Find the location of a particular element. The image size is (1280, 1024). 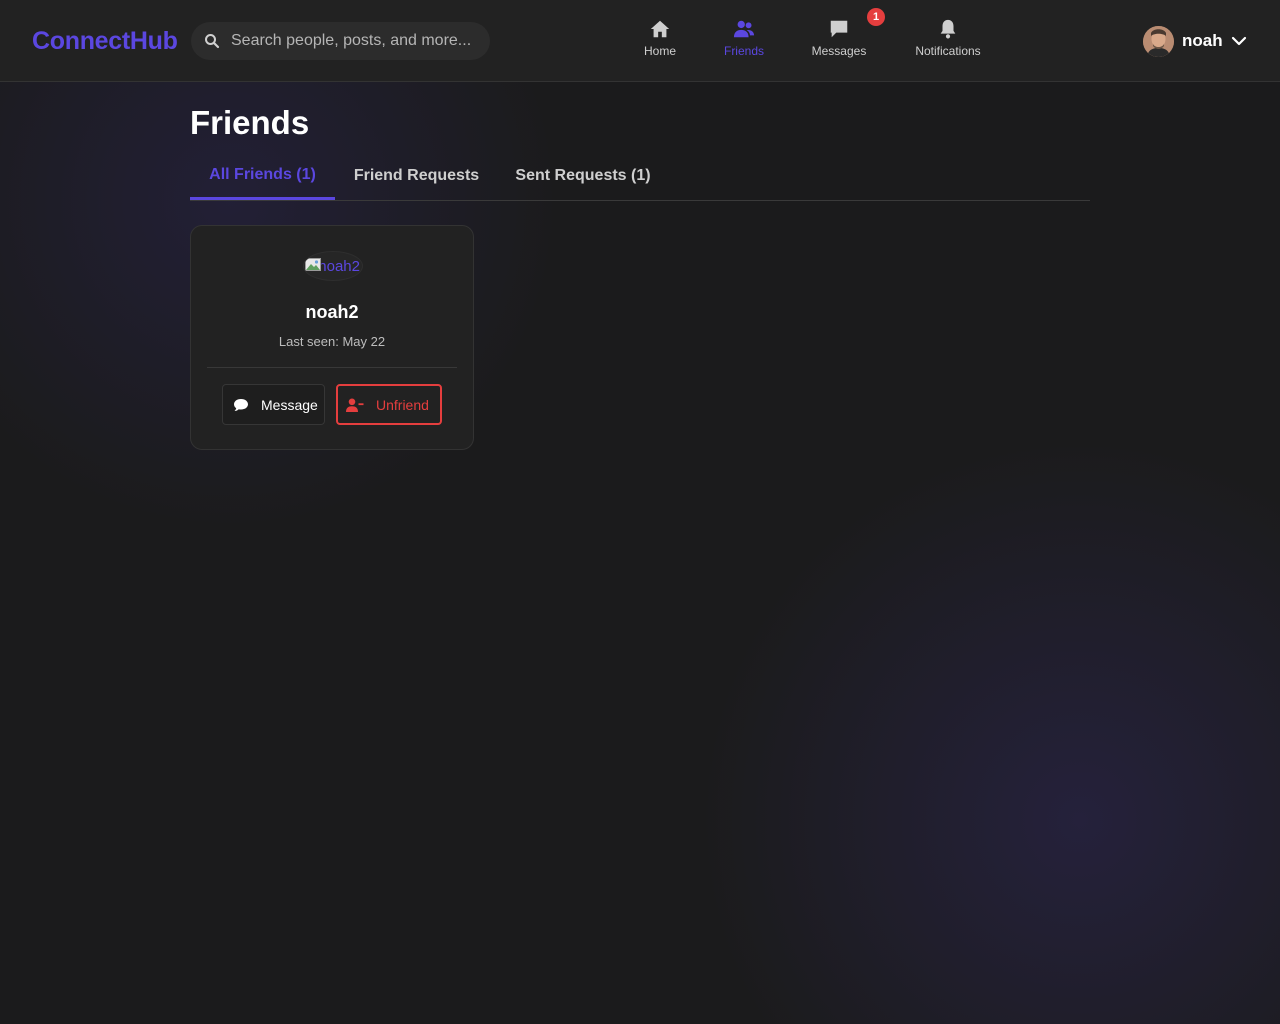

comment-icon is located at coordinates (241, 404).